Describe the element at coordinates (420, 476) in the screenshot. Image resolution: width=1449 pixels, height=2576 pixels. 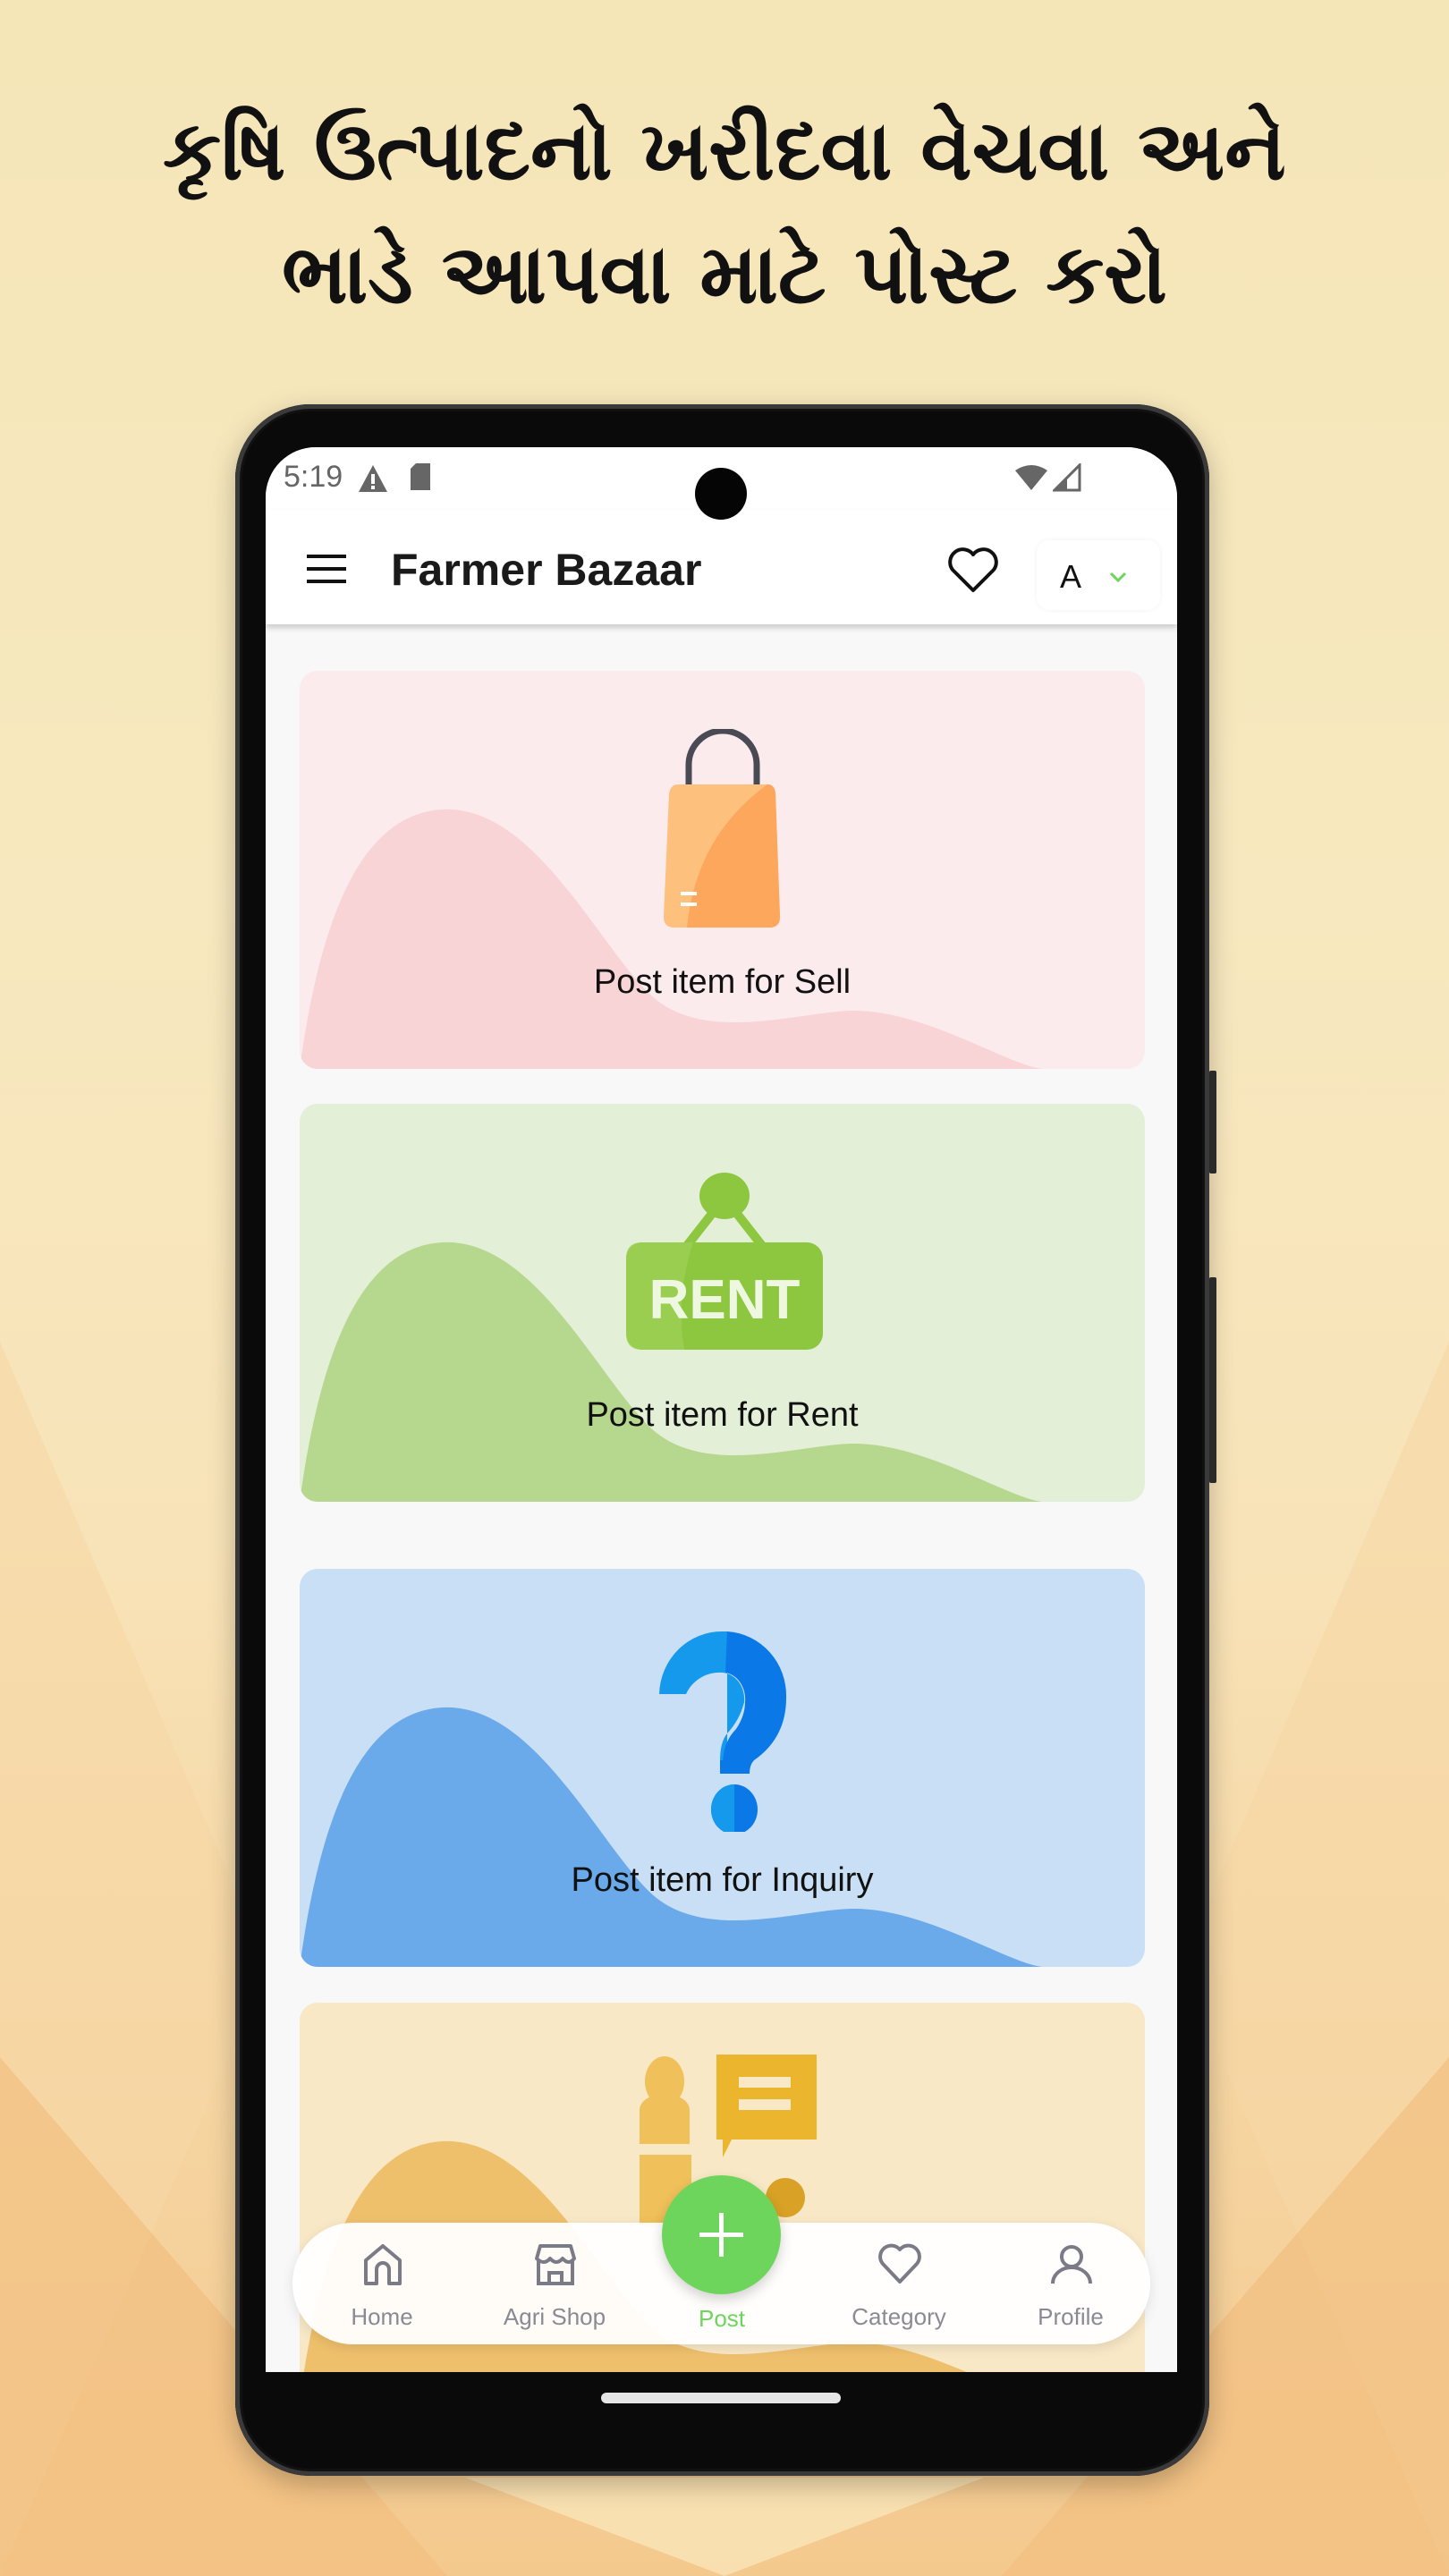
I see `sd-card-icon` at that location.